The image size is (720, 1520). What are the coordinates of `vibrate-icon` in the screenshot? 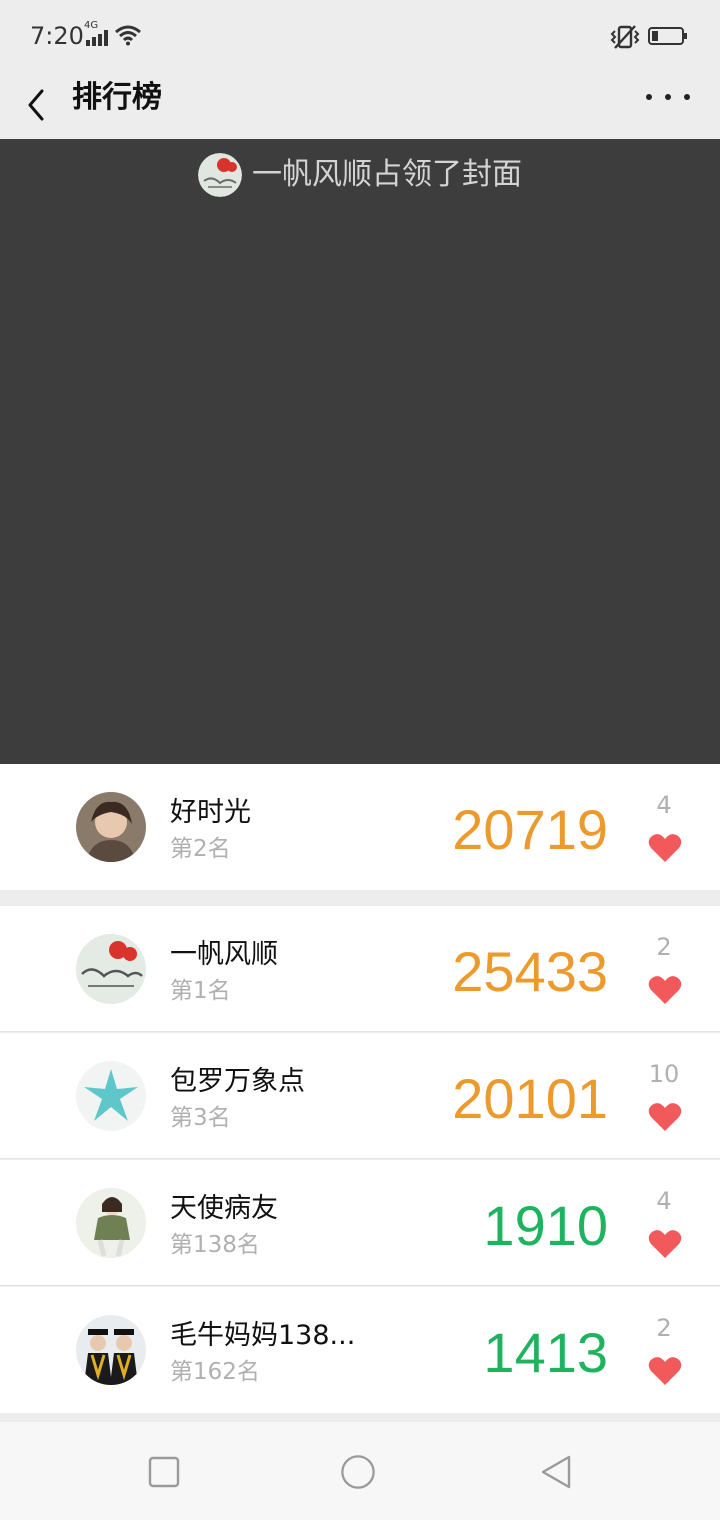 It's located at (625, 37).